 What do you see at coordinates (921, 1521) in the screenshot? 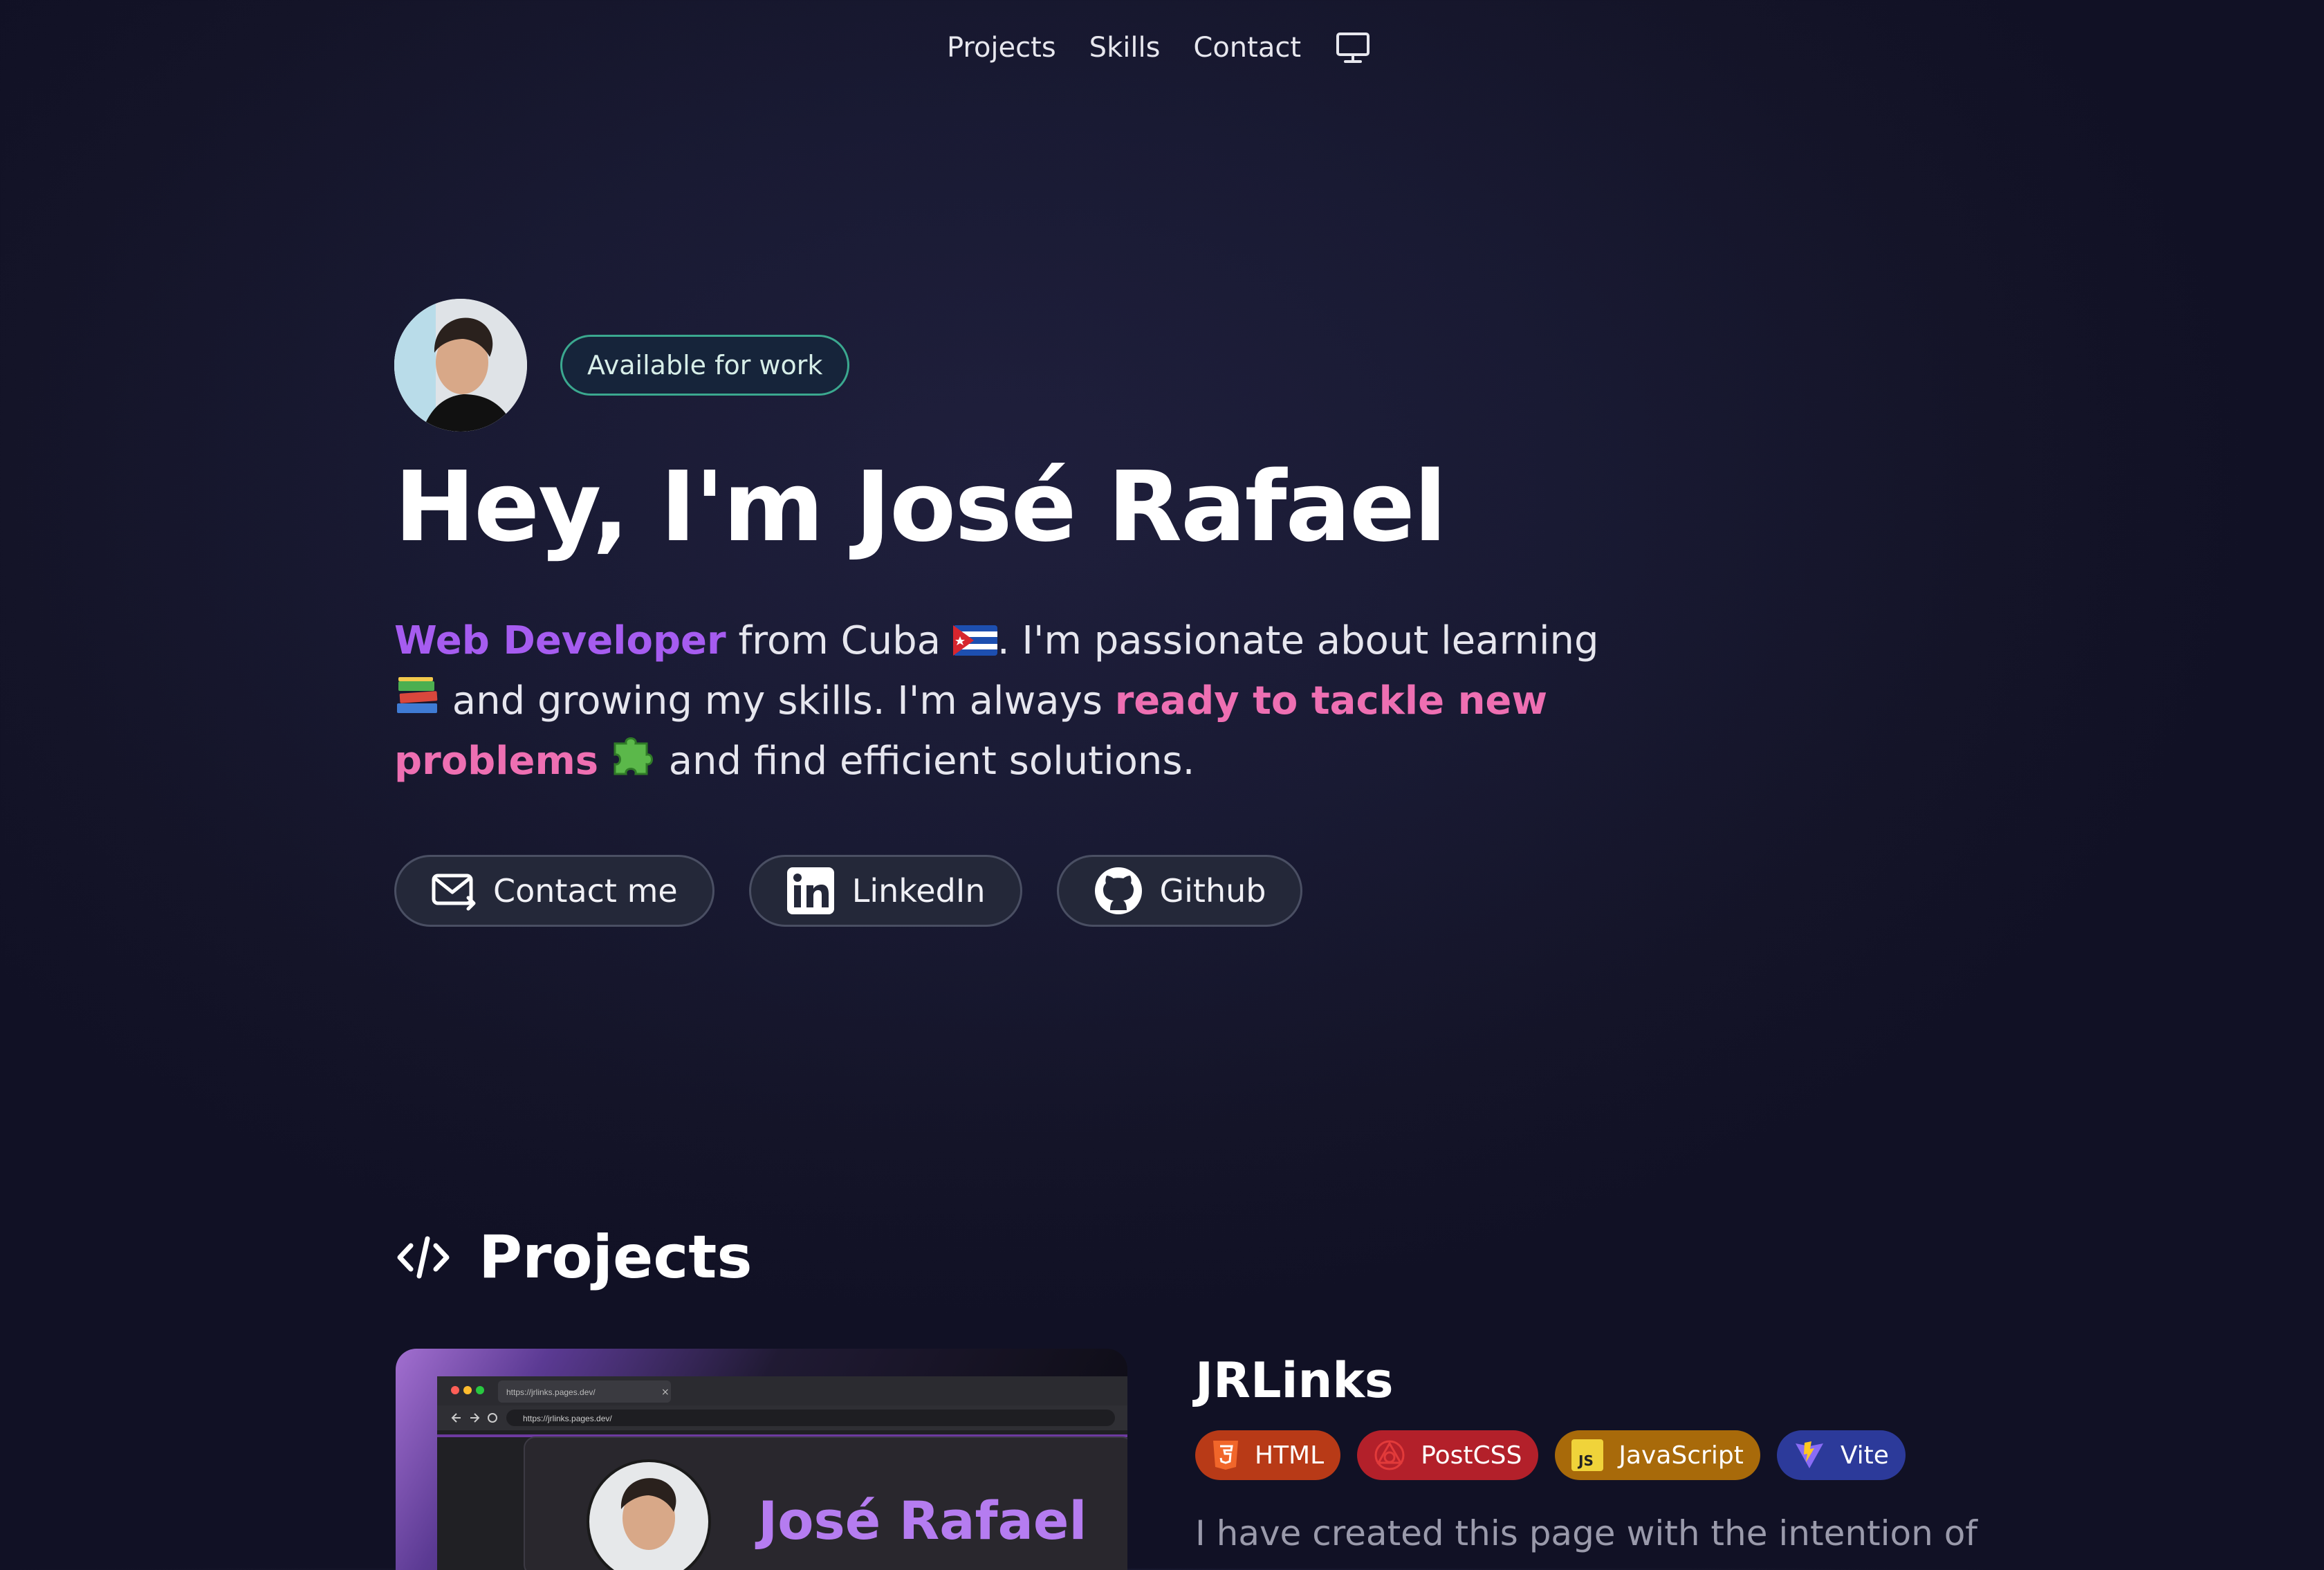
I see `preview-heading: José Rafael` at bounding box center [921, 1521].